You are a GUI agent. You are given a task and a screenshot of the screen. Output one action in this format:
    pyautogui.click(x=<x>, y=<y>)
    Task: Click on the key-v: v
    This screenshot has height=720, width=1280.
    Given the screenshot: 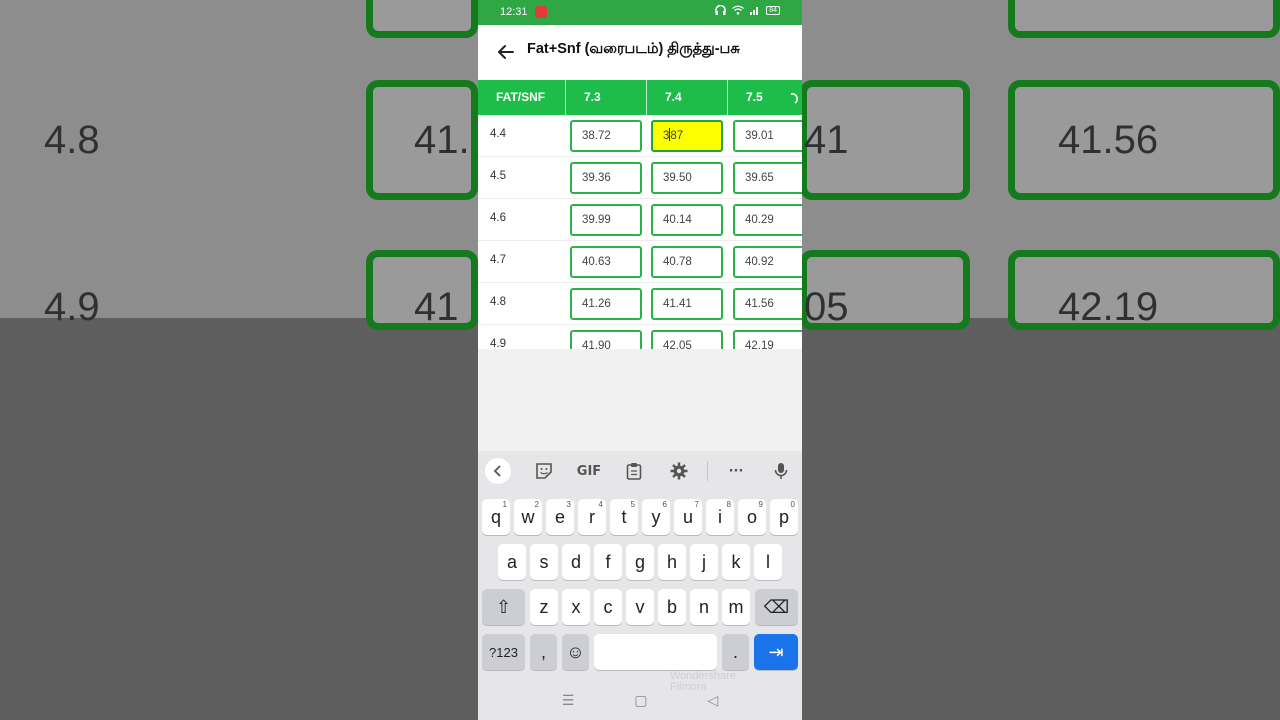 What is the action you would take?
    pyautogui.click(x=640, y=607)
    